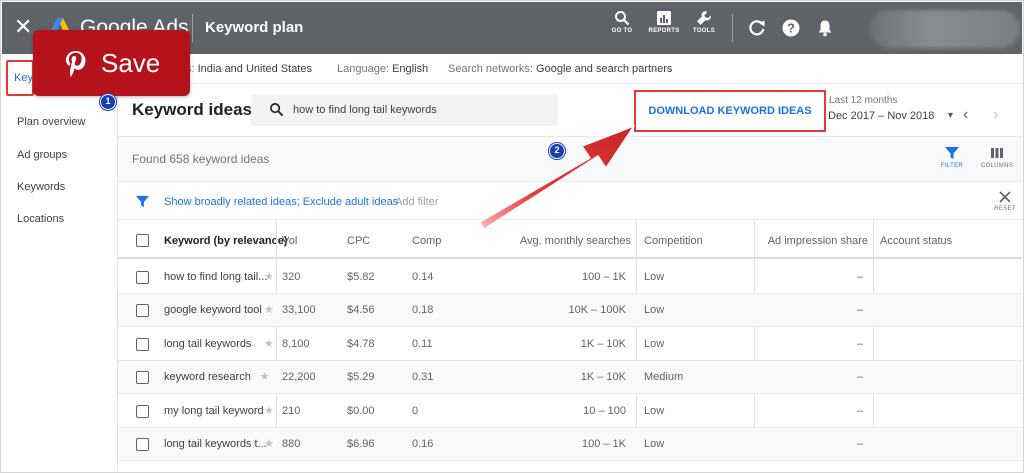 The image size is (1024, 473). I want to click on results-count: Found 658 keyword ideas, so click(201, 159).